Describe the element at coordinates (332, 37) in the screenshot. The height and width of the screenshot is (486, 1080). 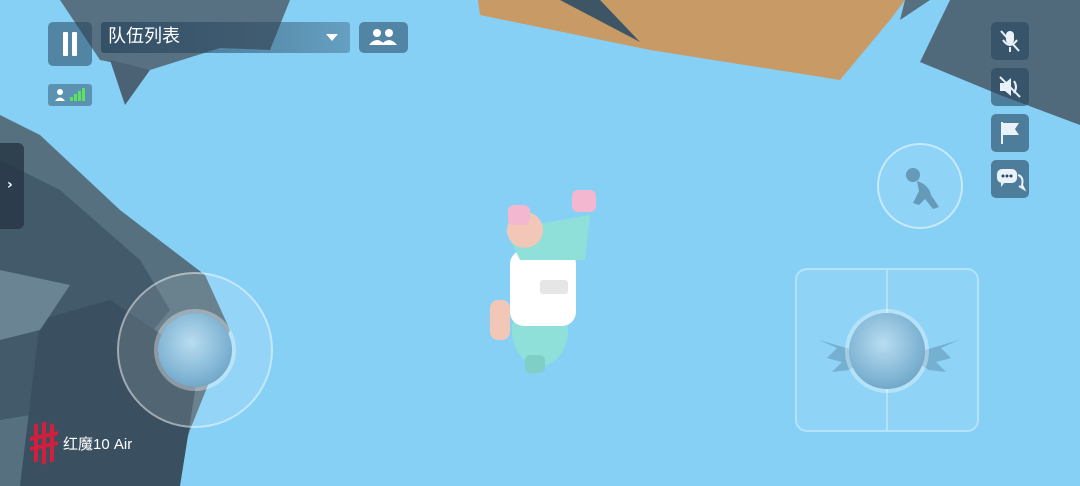
I see `chevron-down-icon` at that location.